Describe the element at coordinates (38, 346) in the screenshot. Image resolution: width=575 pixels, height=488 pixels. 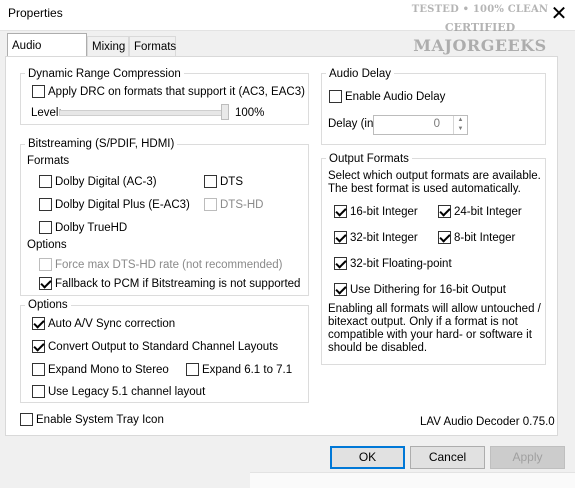
I see `convert-output-checkbox` at that location.